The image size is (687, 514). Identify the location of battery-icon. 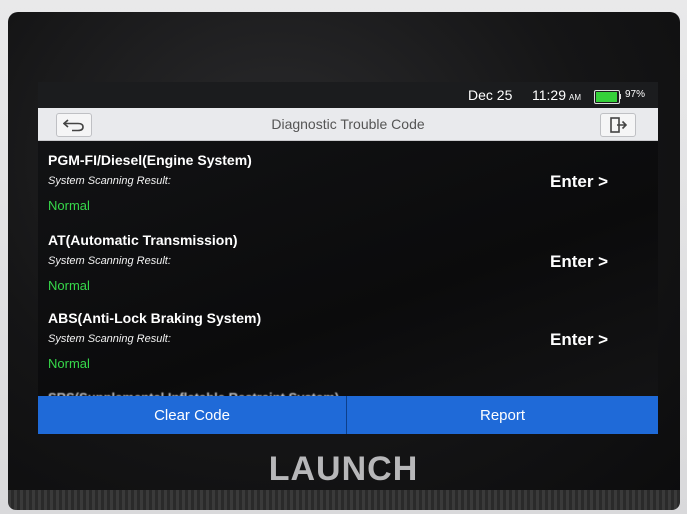
(607, 97).